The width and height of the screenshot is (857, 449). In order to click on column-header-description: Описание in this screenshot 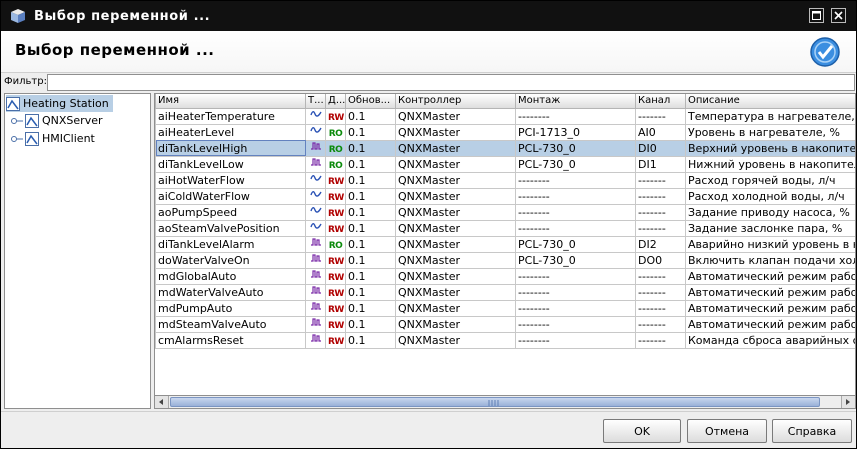, I will do `click(770, 101)`.